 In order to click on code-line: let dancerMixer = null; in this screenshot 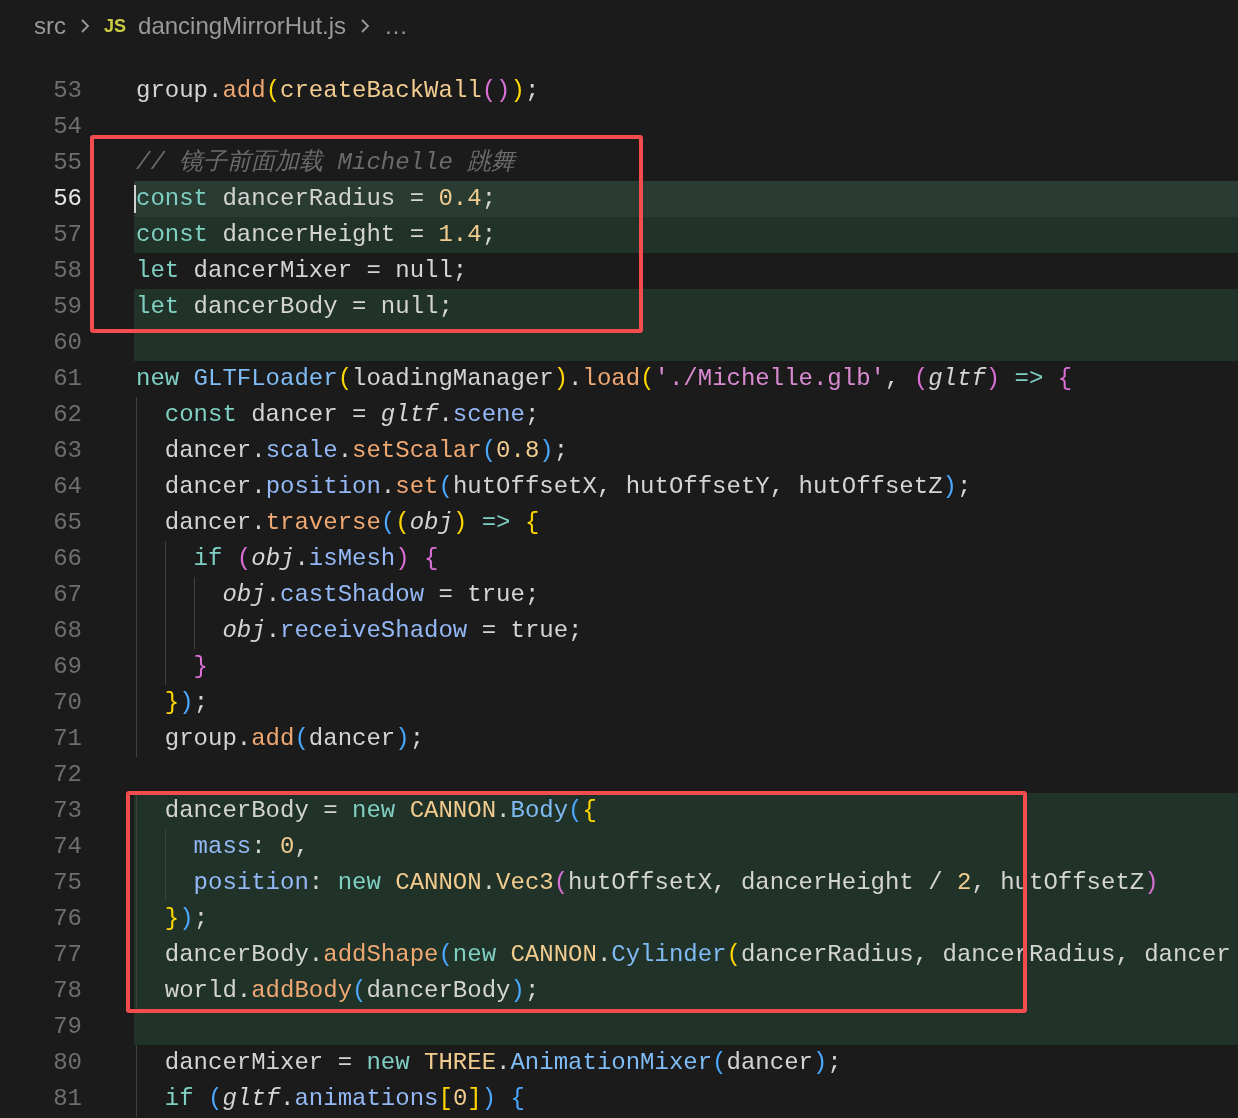, I will do `click(302, 271)`.